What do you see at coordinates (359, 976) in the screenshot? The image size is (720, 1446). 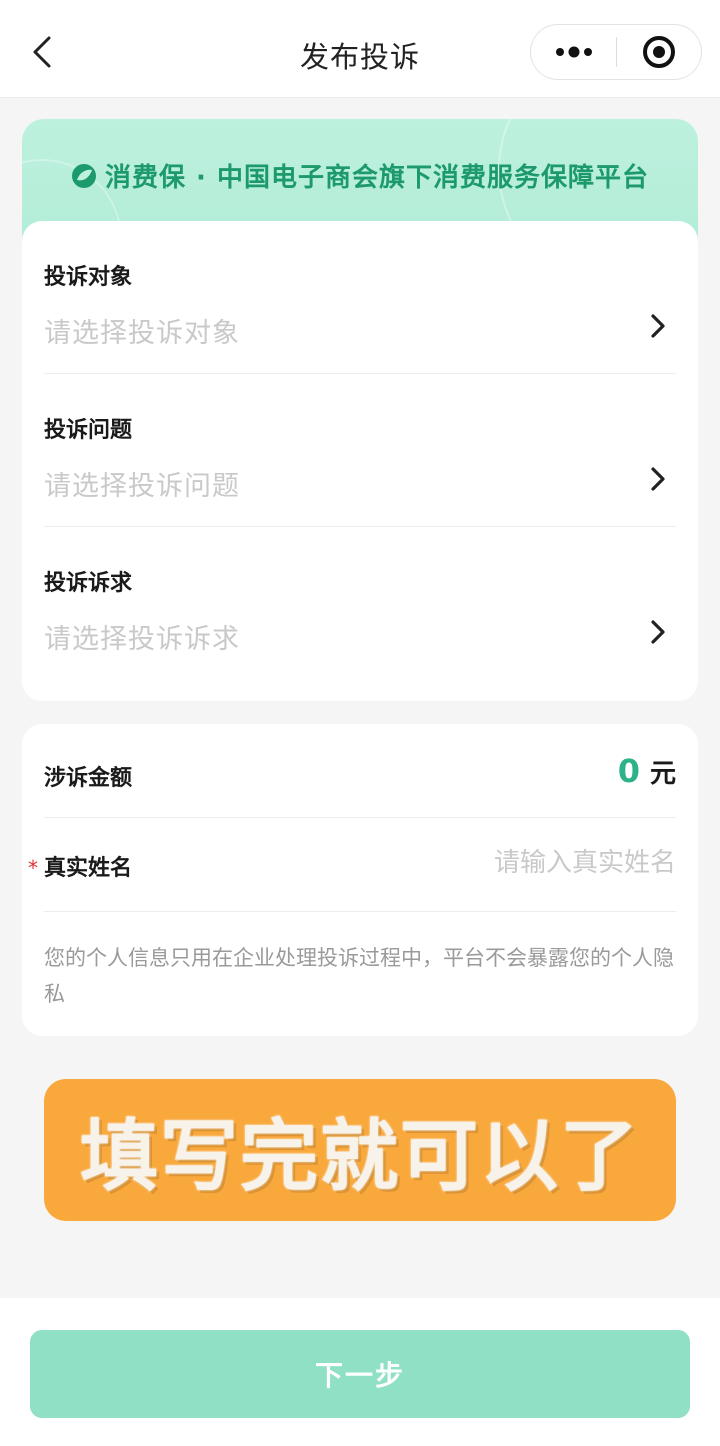 I see `privacy-note: 您的个人信息只用在企业处理投诉过程中，平台不会暴露您的个人隐私` at bounding box center [359, 976].